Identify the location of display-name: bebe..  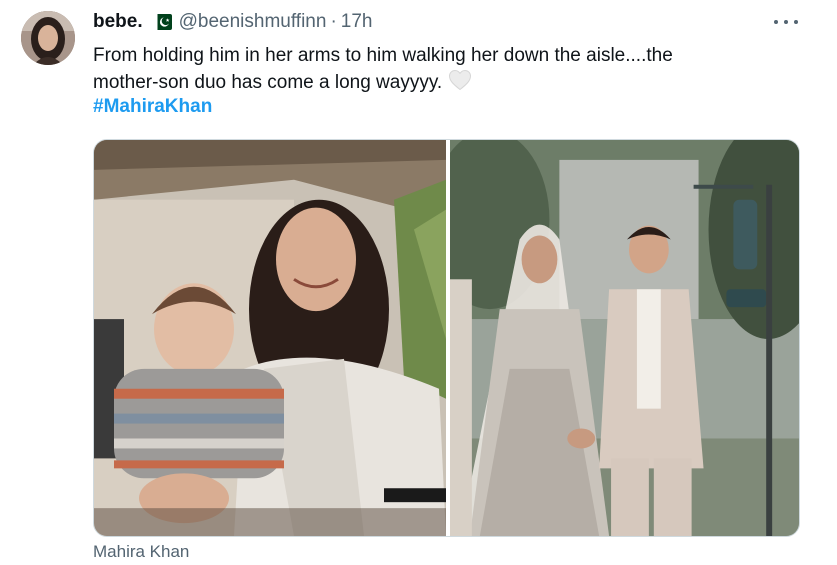
(118, 22).